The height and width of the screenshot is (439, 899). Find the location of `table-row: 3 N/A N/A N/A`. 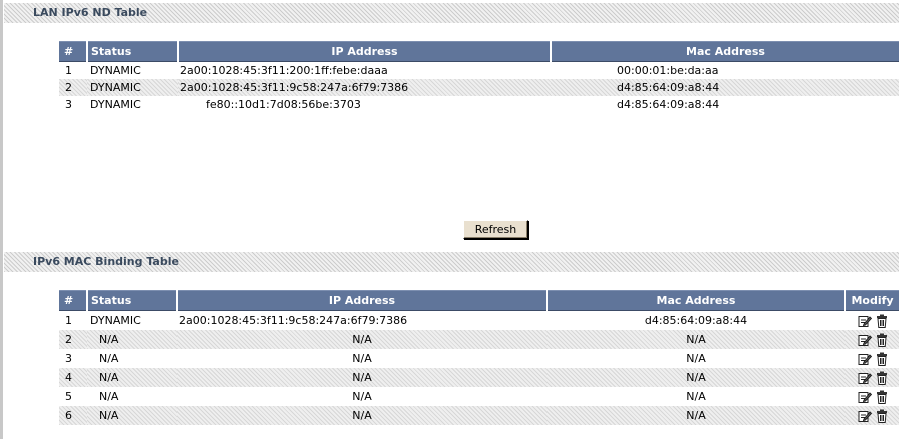

table-row: 3 N/A N/A N/A is located at coordinates (479, 358).